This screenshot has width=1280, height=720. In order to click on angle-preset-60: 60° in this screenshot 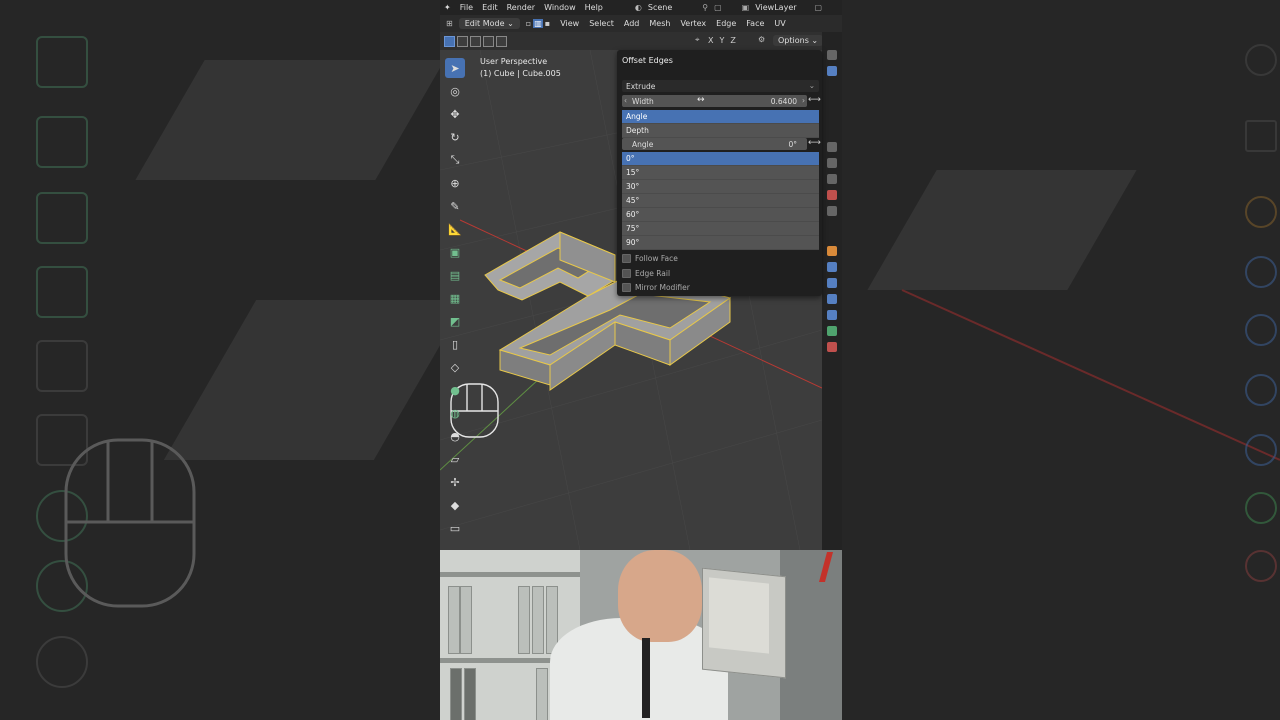, I will do `click(720, 215)`.